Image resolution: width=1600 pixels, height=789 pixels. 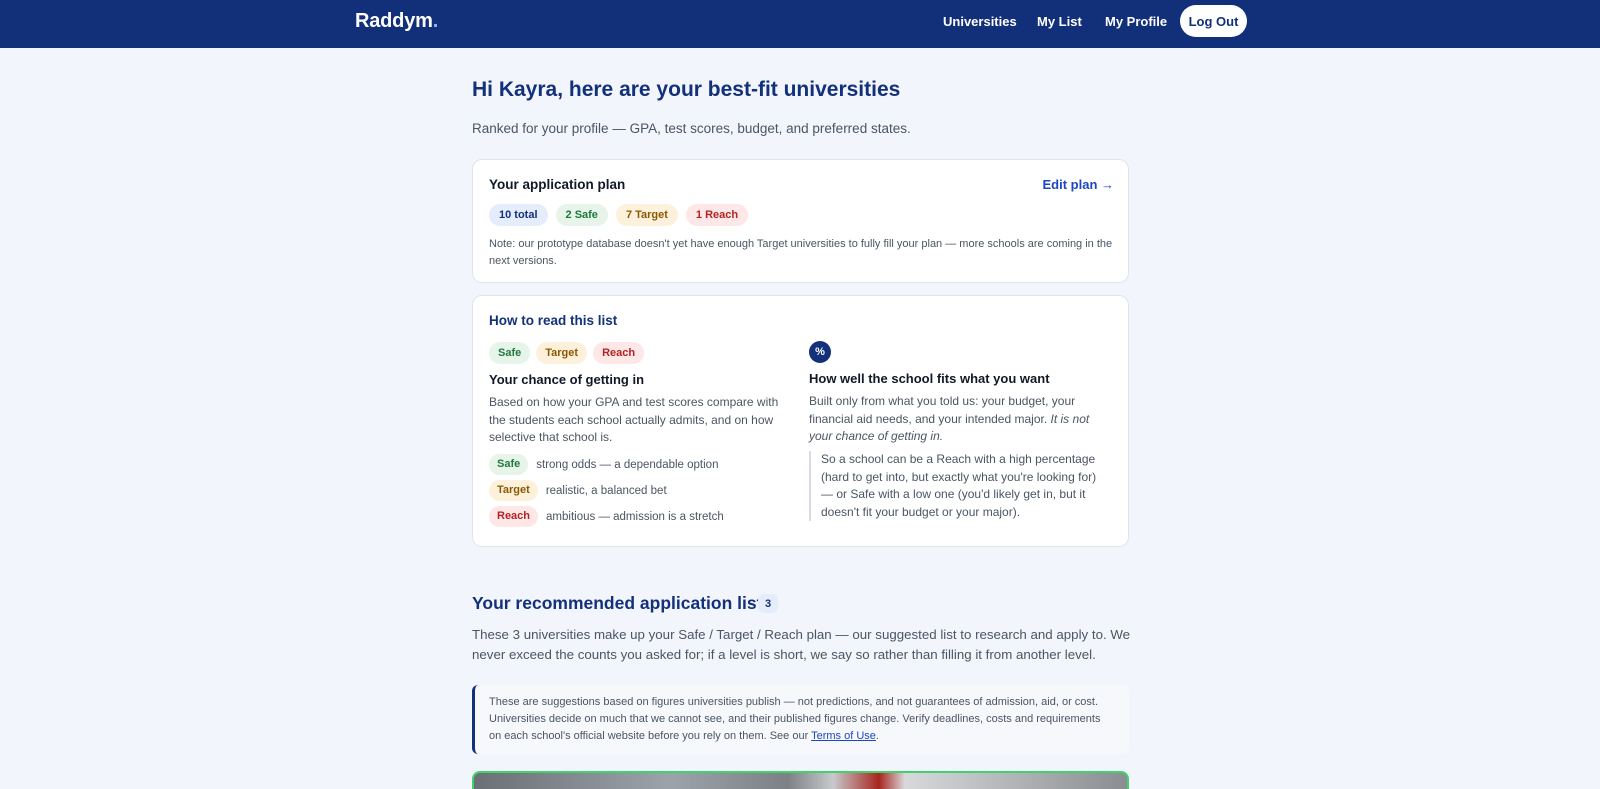 I want to click on plan-pills: 10 total 2 Safe 7 Target 1 Reach, so click(x=619, y=215).